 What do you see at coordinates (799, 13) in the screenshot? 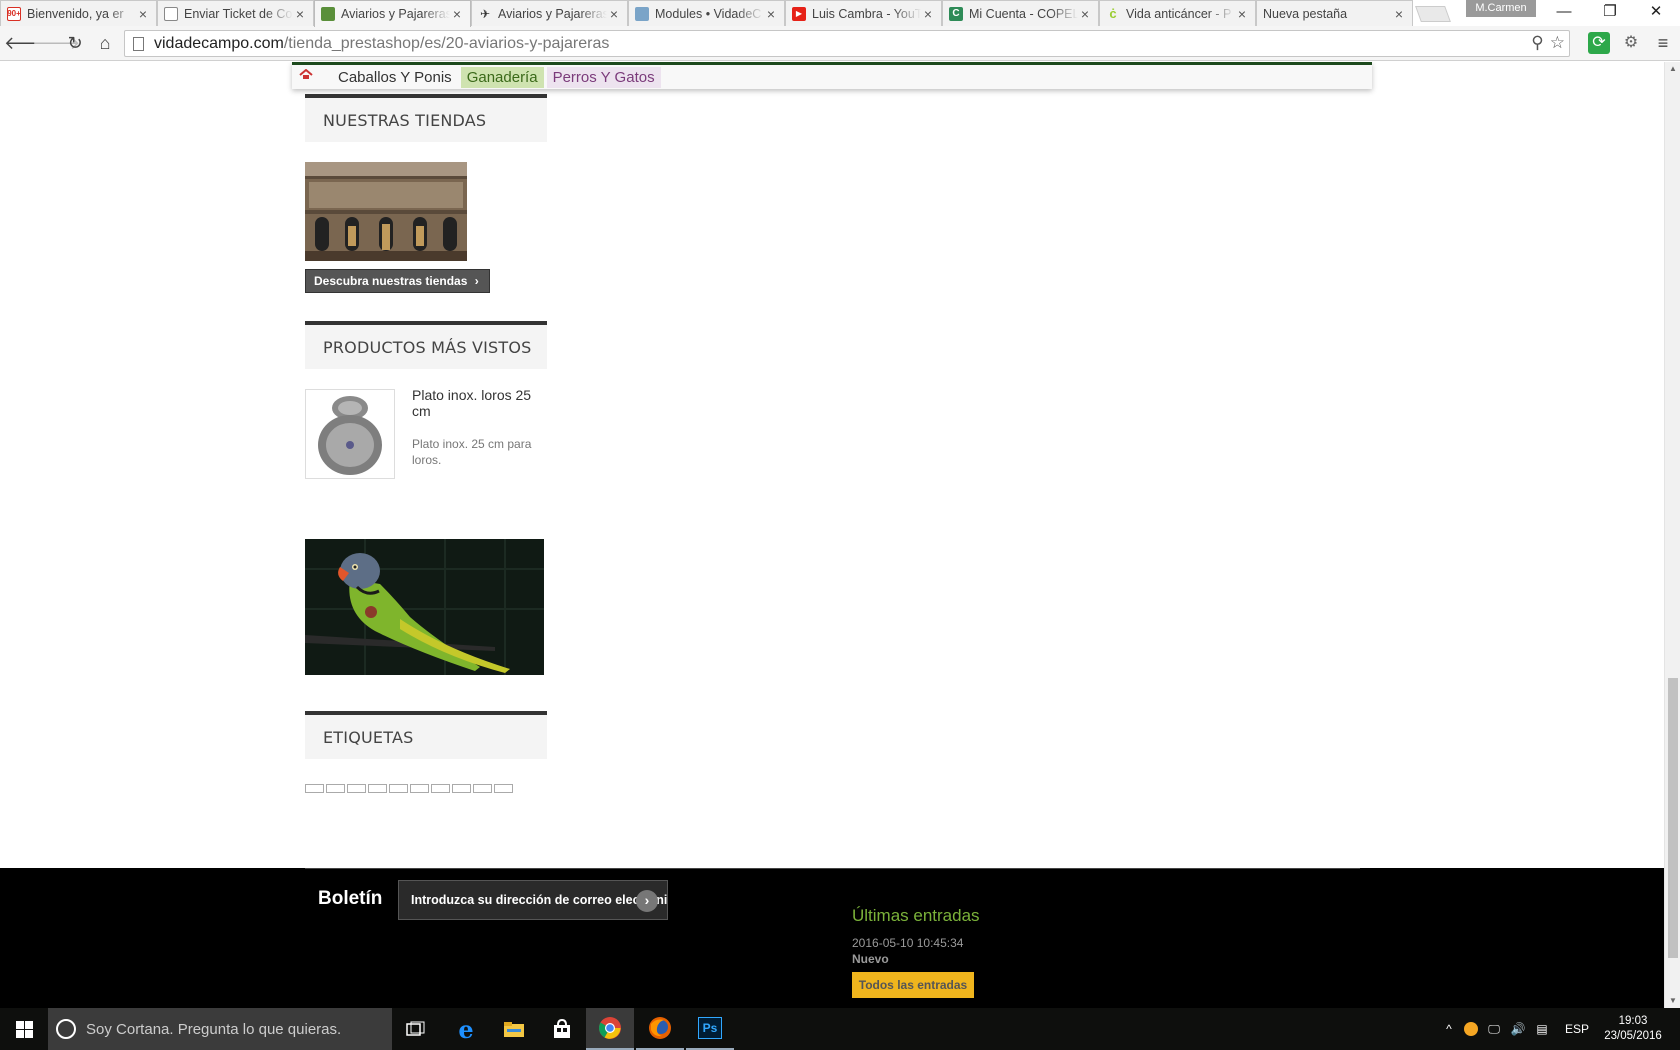
I see `youtube-icon: ▶` at bounding box center [799, 13].